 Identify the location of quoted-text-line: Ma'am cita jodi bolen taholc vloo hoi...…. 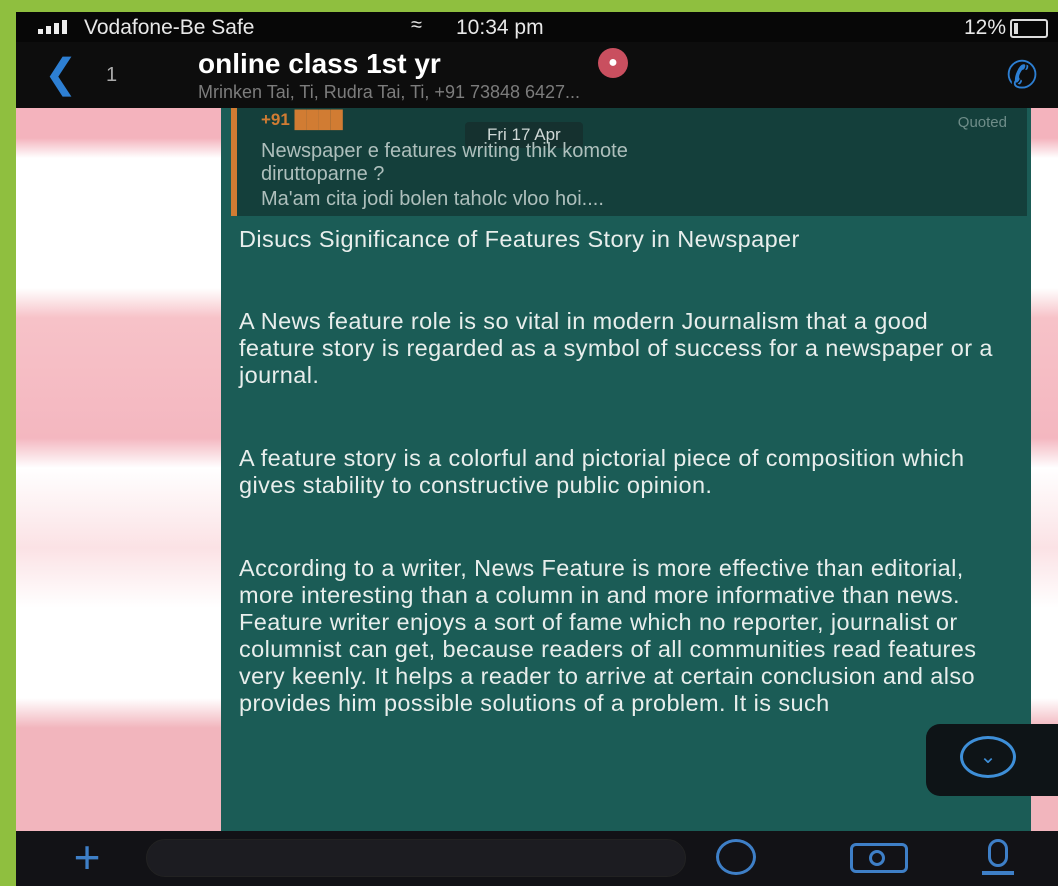
(432, 199).